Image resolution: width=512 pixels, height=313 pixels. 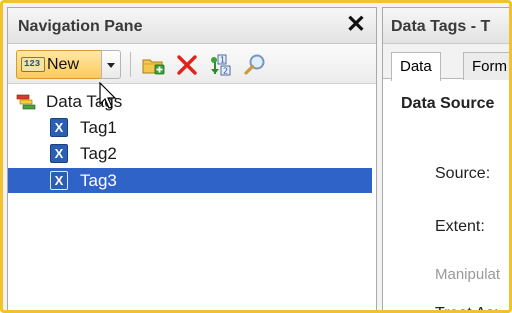 I want to click on new-button: 123 New, so click(x=58, y=64).